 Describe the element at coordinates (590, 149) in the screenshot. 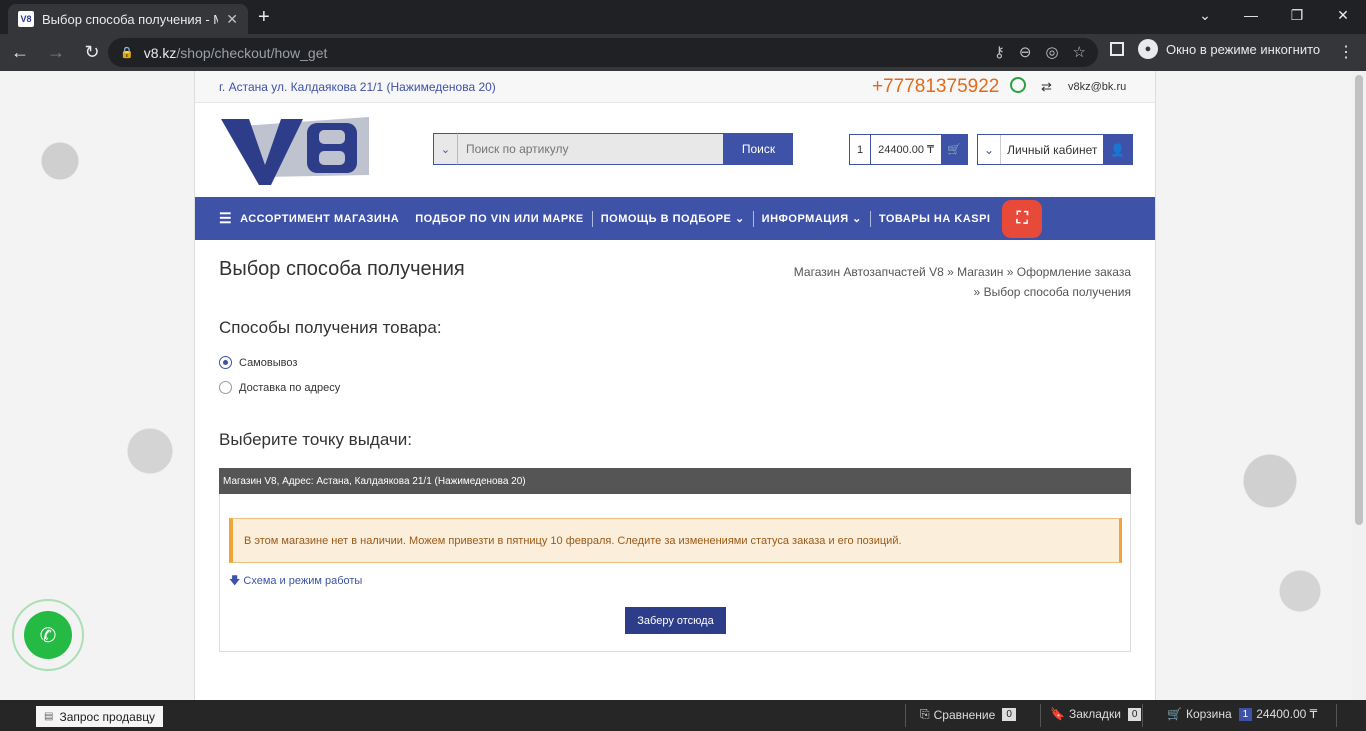

I see `search-input` at that location.